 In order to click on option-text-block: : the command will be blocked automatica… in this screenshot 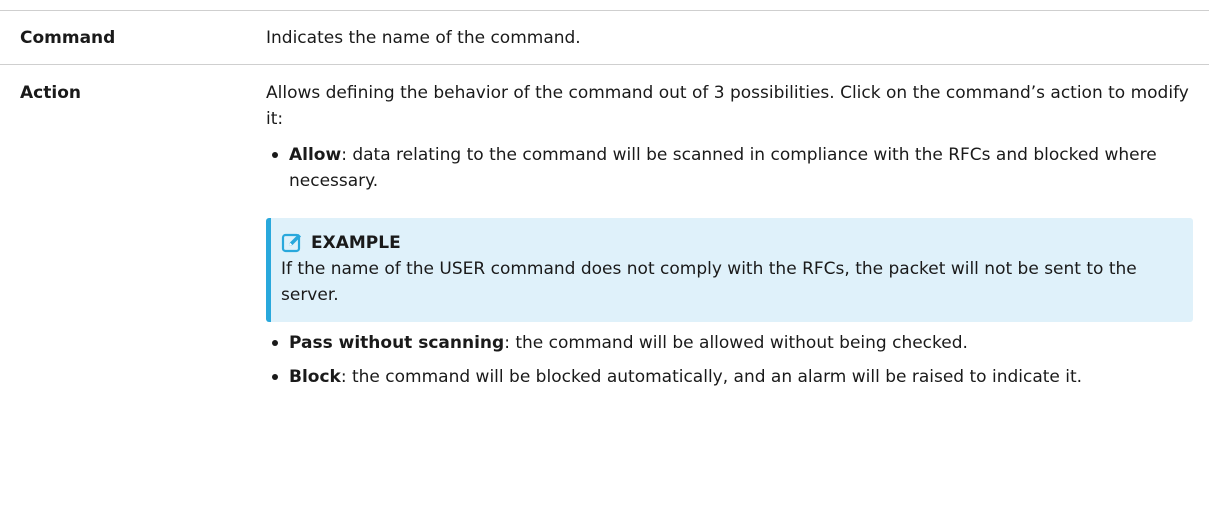, I will do `click(711, 377)`.